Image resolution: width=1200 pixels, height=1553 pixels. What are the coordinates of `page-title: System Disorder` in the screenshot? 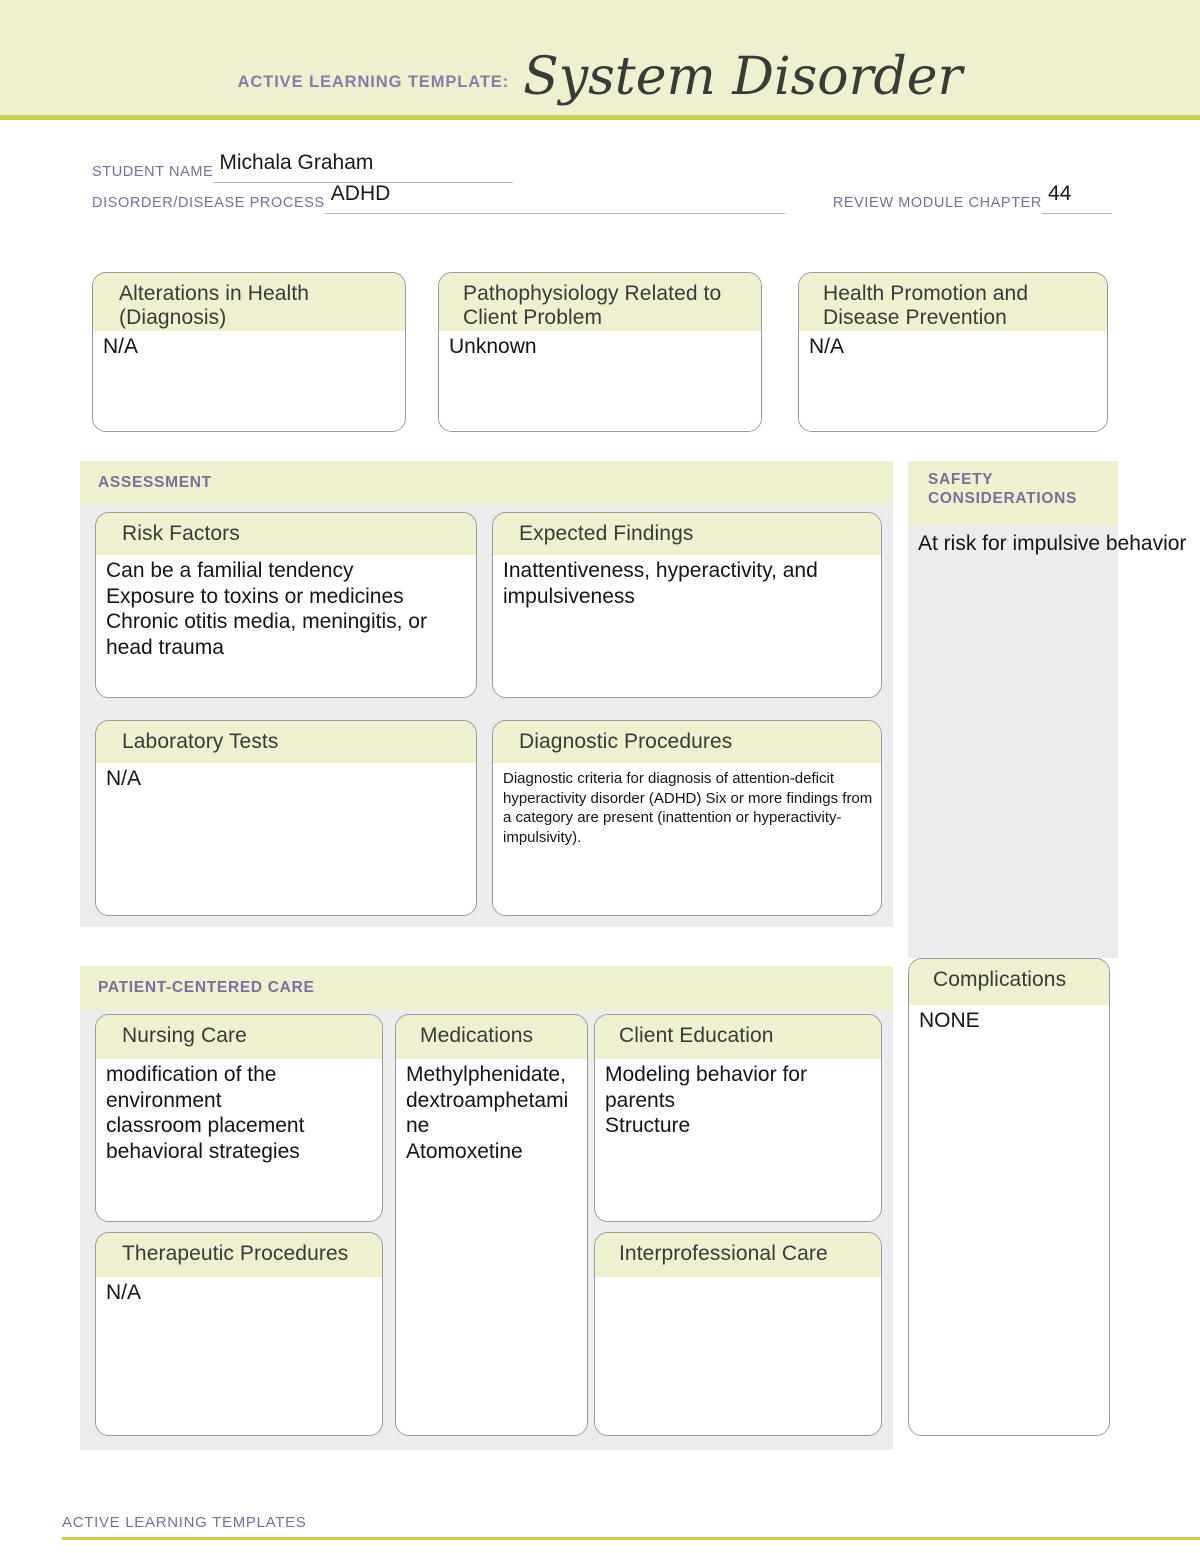 It's located at (743, 77).